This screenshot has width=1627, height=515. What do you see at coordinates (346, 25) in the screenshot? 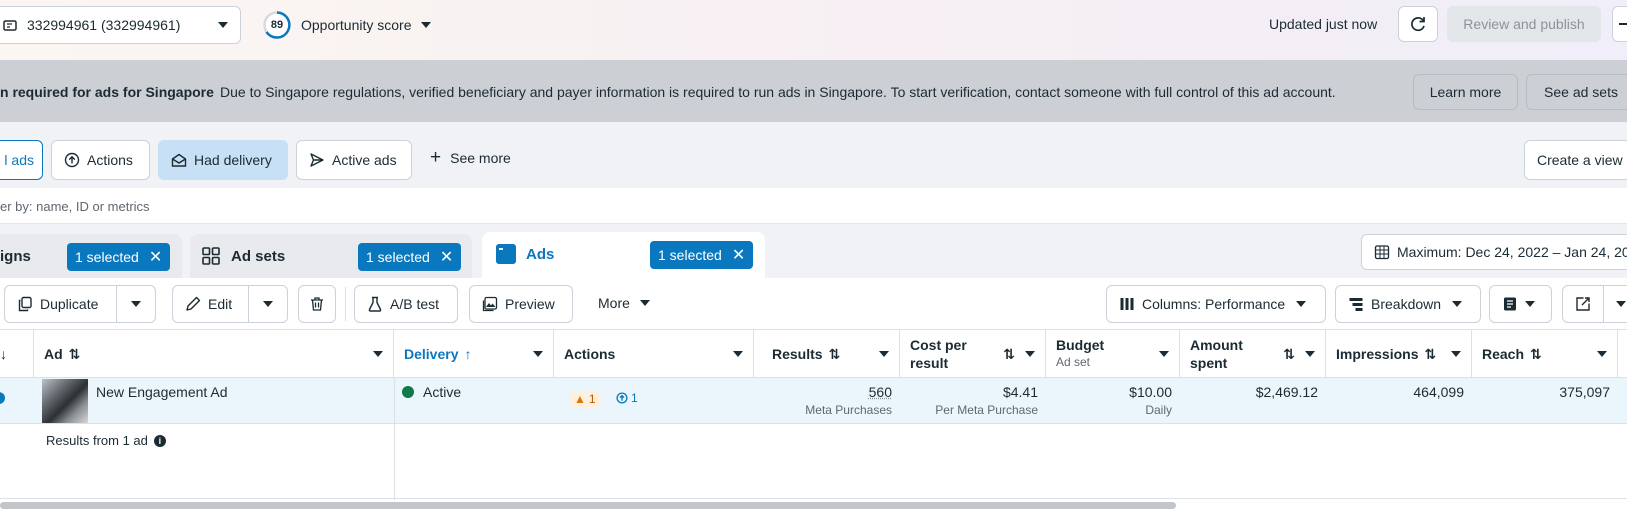
I see `opportunity-score: 89 Opportunity score` at bounding box center [346, 25].